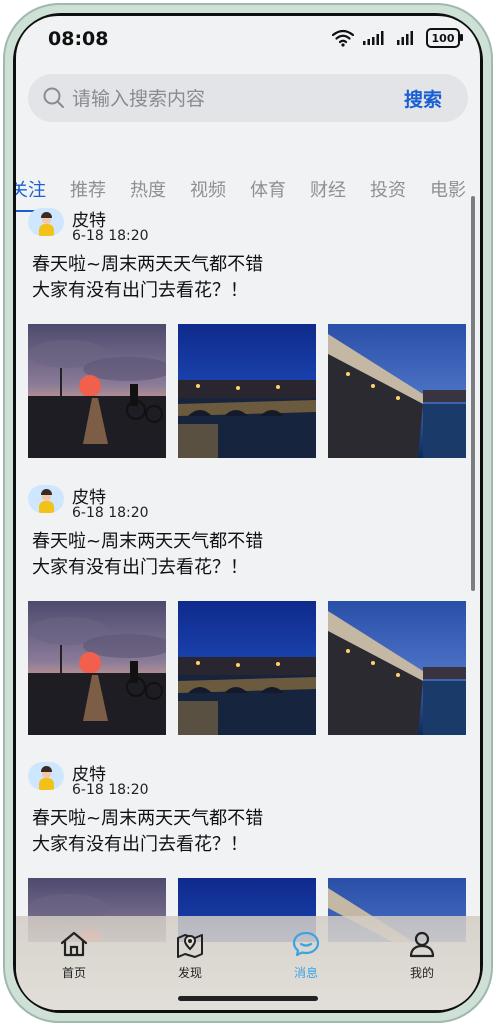 The image size is (496, 1026). Describe the element at coordinates (189, 973) in the screenshot. I see `nav-discover-label: 发现` at that location.